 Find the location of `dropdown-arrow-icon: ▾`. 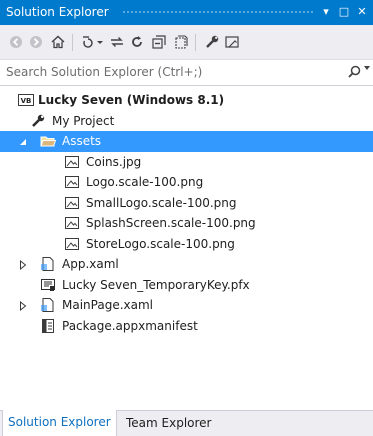

dropdown-arrow-icon: ▾ is located at coordinates (326, 11).